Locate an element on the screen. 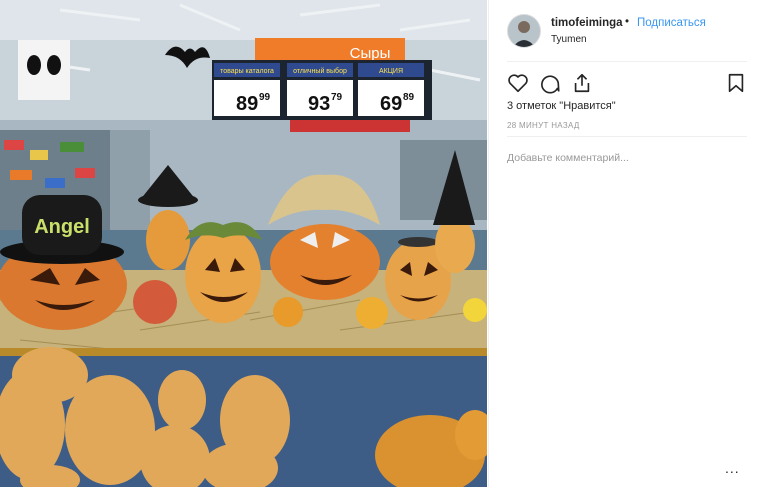  action-bar is located at coordinates (627, 83).